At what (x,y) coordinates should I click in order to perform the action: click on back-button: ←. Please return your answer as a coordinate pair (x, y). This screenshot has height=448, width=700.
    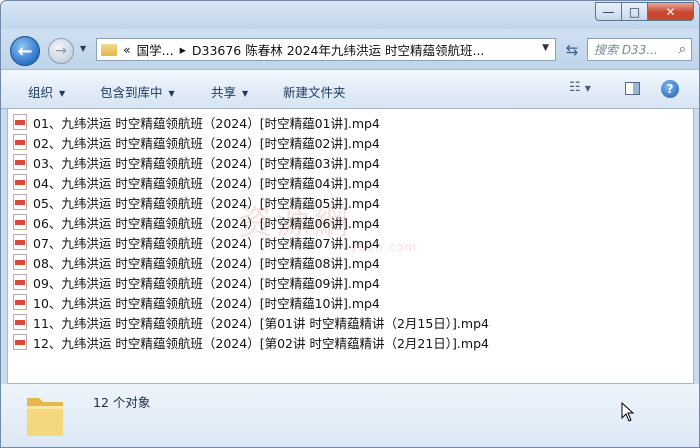
    Looking at the image, I should click on (25, 51).